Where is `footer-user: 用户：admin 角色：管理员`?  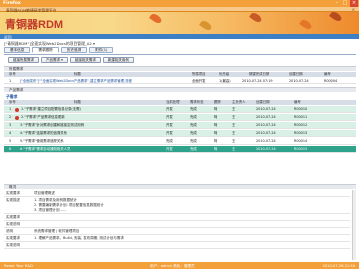 footer-user: 用户：admin 角色：管理员 is located at coordinates (172, 265).